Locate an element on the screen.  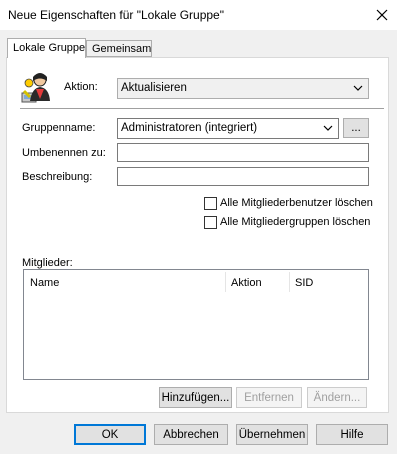
help-label: Hilfe is located at coordinates (352, 434).